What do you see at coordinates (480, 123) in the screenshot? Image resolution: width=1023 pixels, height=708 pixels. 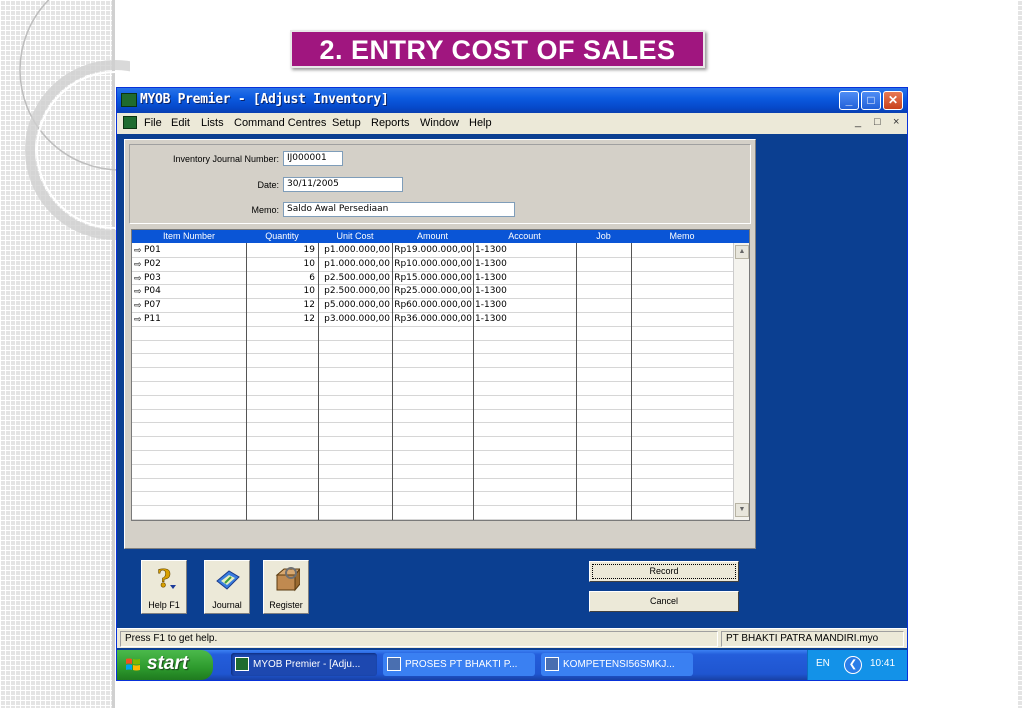 I see `menu-help: Help` at bounding box center [480, 123].